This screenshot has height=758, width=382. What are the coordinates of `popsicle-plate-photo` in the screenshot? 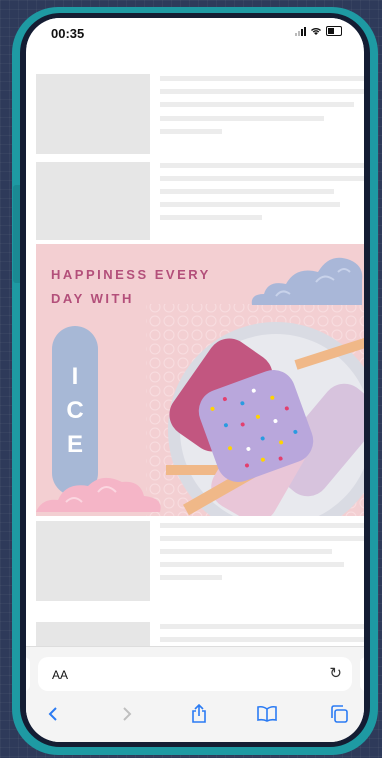 It's located at (265, 419).